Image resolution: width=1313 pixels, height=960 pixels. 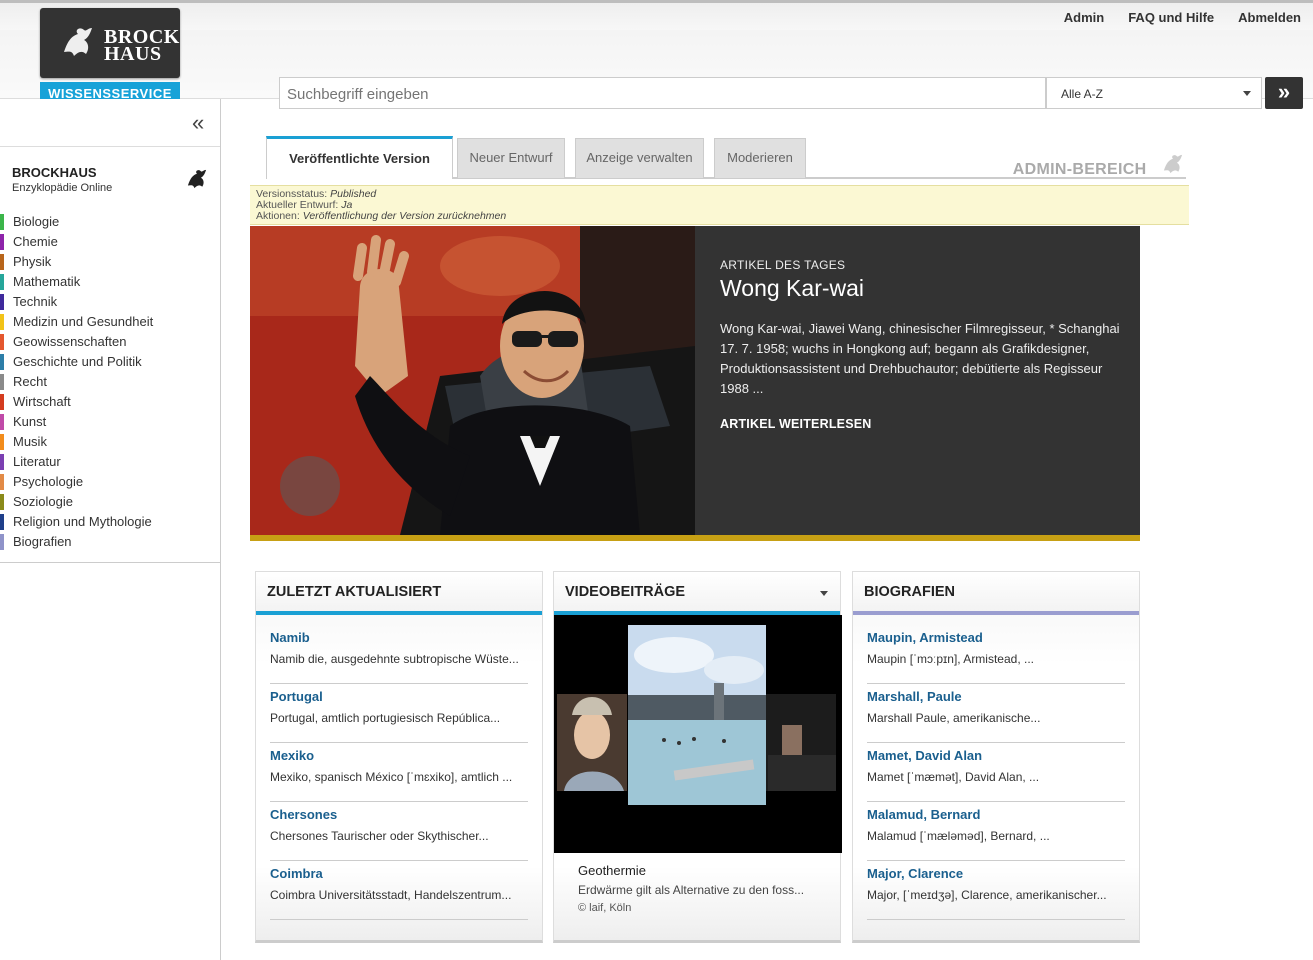 What do you see at coordinates (996, 696) in the screenshot?
I see `list-item-title: Marshall, Paule` at bounding box center [996, 696].